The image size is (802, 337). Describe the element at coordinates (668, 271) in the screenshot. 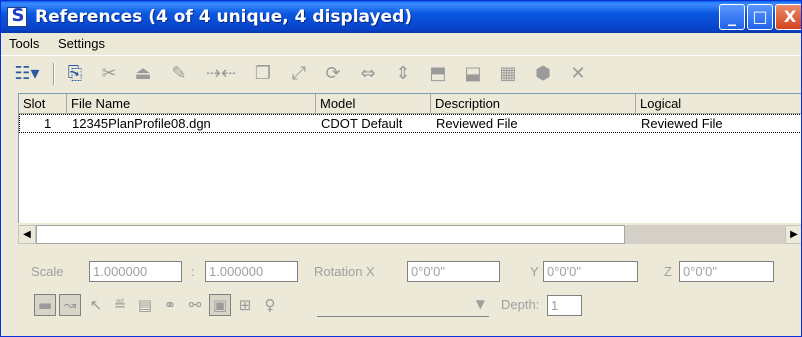

I see `rotation-z-label: Z` at that location.